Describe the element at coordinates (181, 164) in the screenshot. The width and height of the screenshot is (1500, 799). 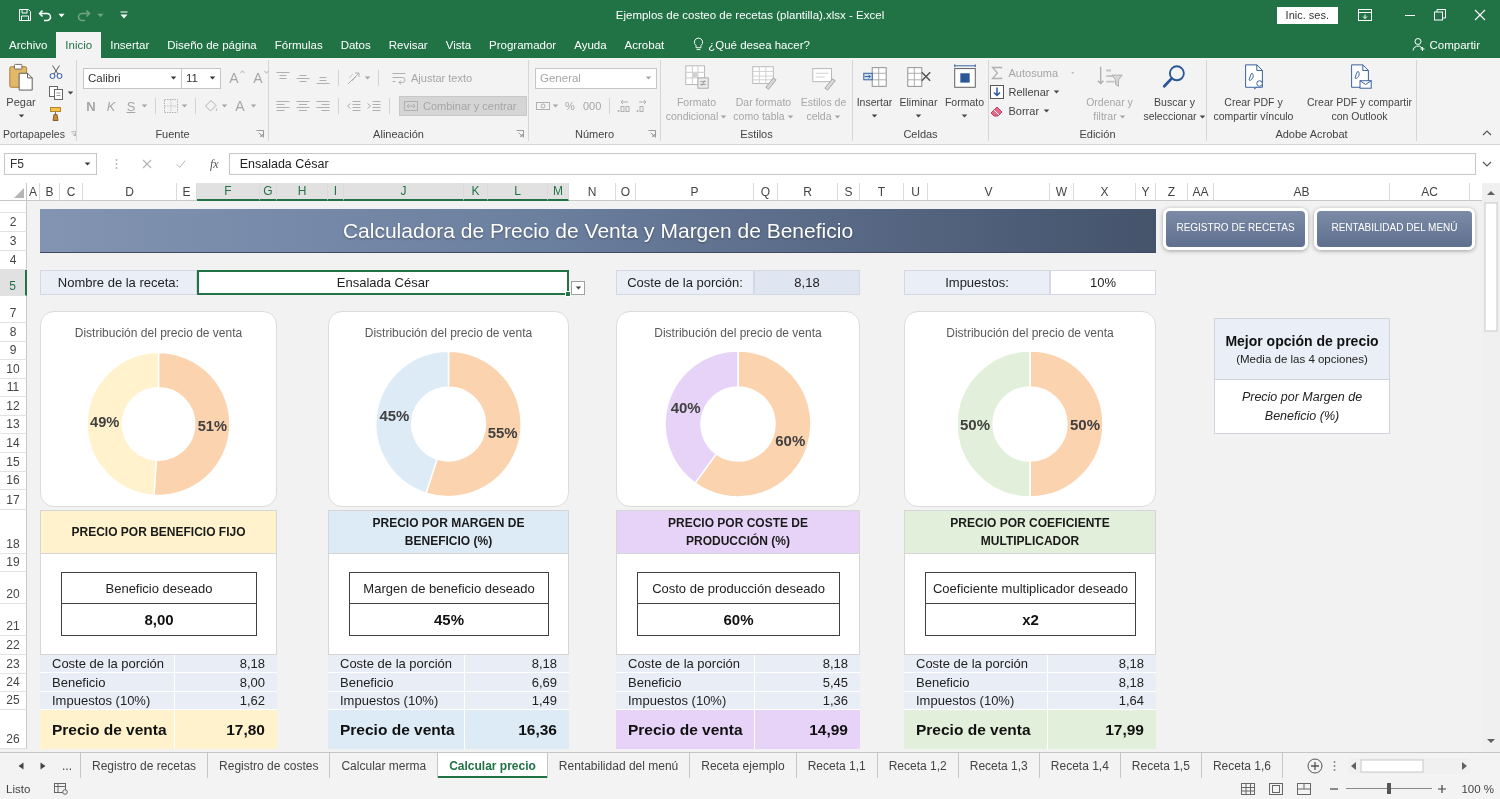
I see `check-icon` at that location.